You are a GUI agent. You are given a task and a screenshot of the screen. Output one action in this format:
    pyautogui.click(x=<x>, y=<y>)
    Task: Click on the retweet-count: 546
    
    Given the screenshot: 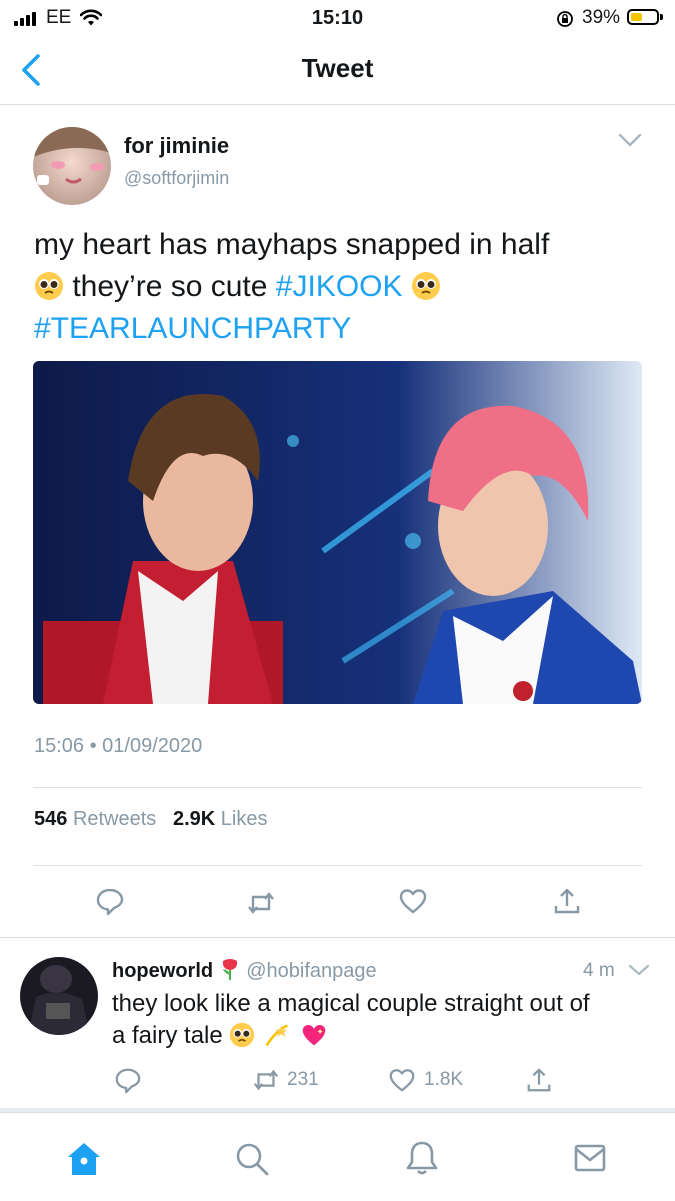 What is the action you would take?
    pyautogui.click(x=50, y=819)
    